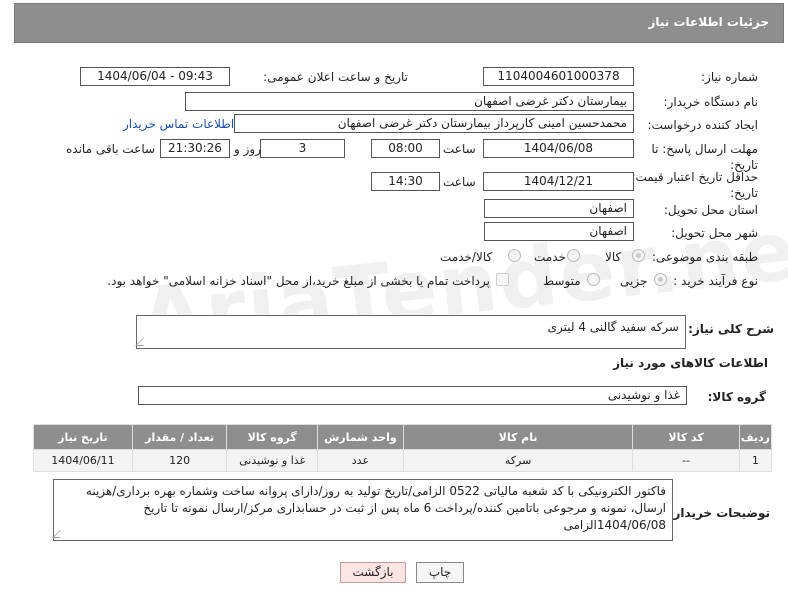  What do you see at coordinates (272, 437) in the screenshot?
I see `col-header-group: گروه کالا` at bounding box center [272, 437].